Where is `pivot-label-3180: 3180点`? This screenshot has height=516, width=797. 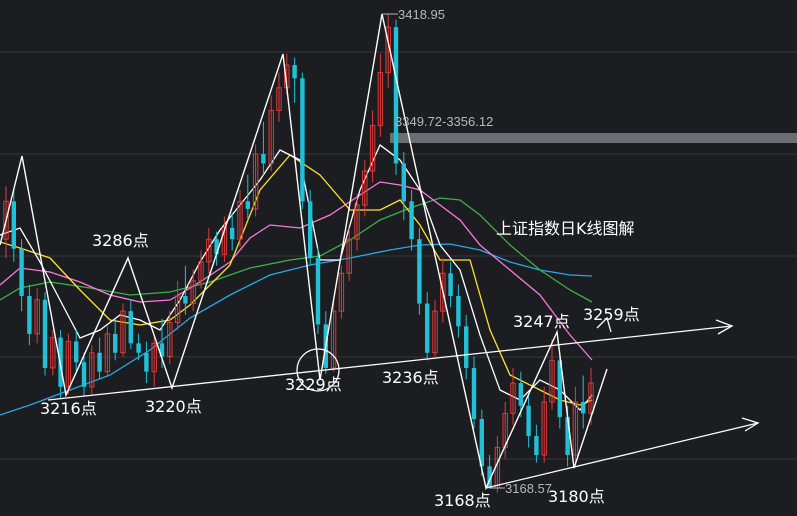
pivot-label-3180: 3180点 is located at coordinates (576, 496).